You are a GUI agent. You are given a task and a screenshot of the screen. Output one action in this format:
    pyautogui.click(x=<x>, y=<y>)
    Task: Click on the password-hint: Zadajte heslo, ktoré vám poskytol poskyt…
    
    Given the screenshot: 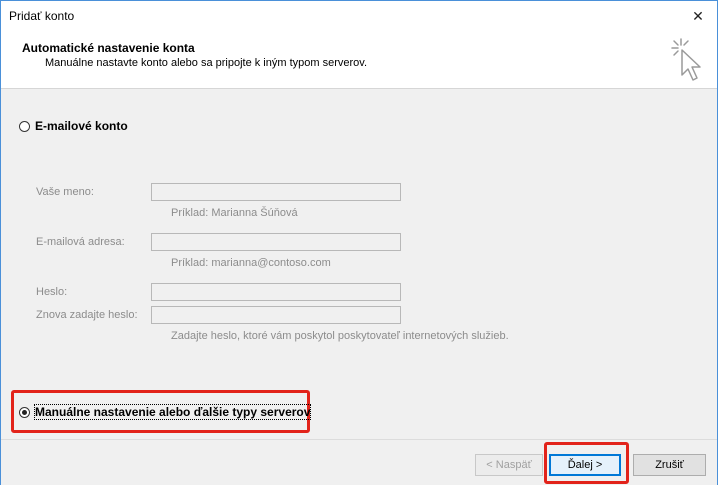 What is the action you would take?
    pyautogui.click(x=340, y=336)
    